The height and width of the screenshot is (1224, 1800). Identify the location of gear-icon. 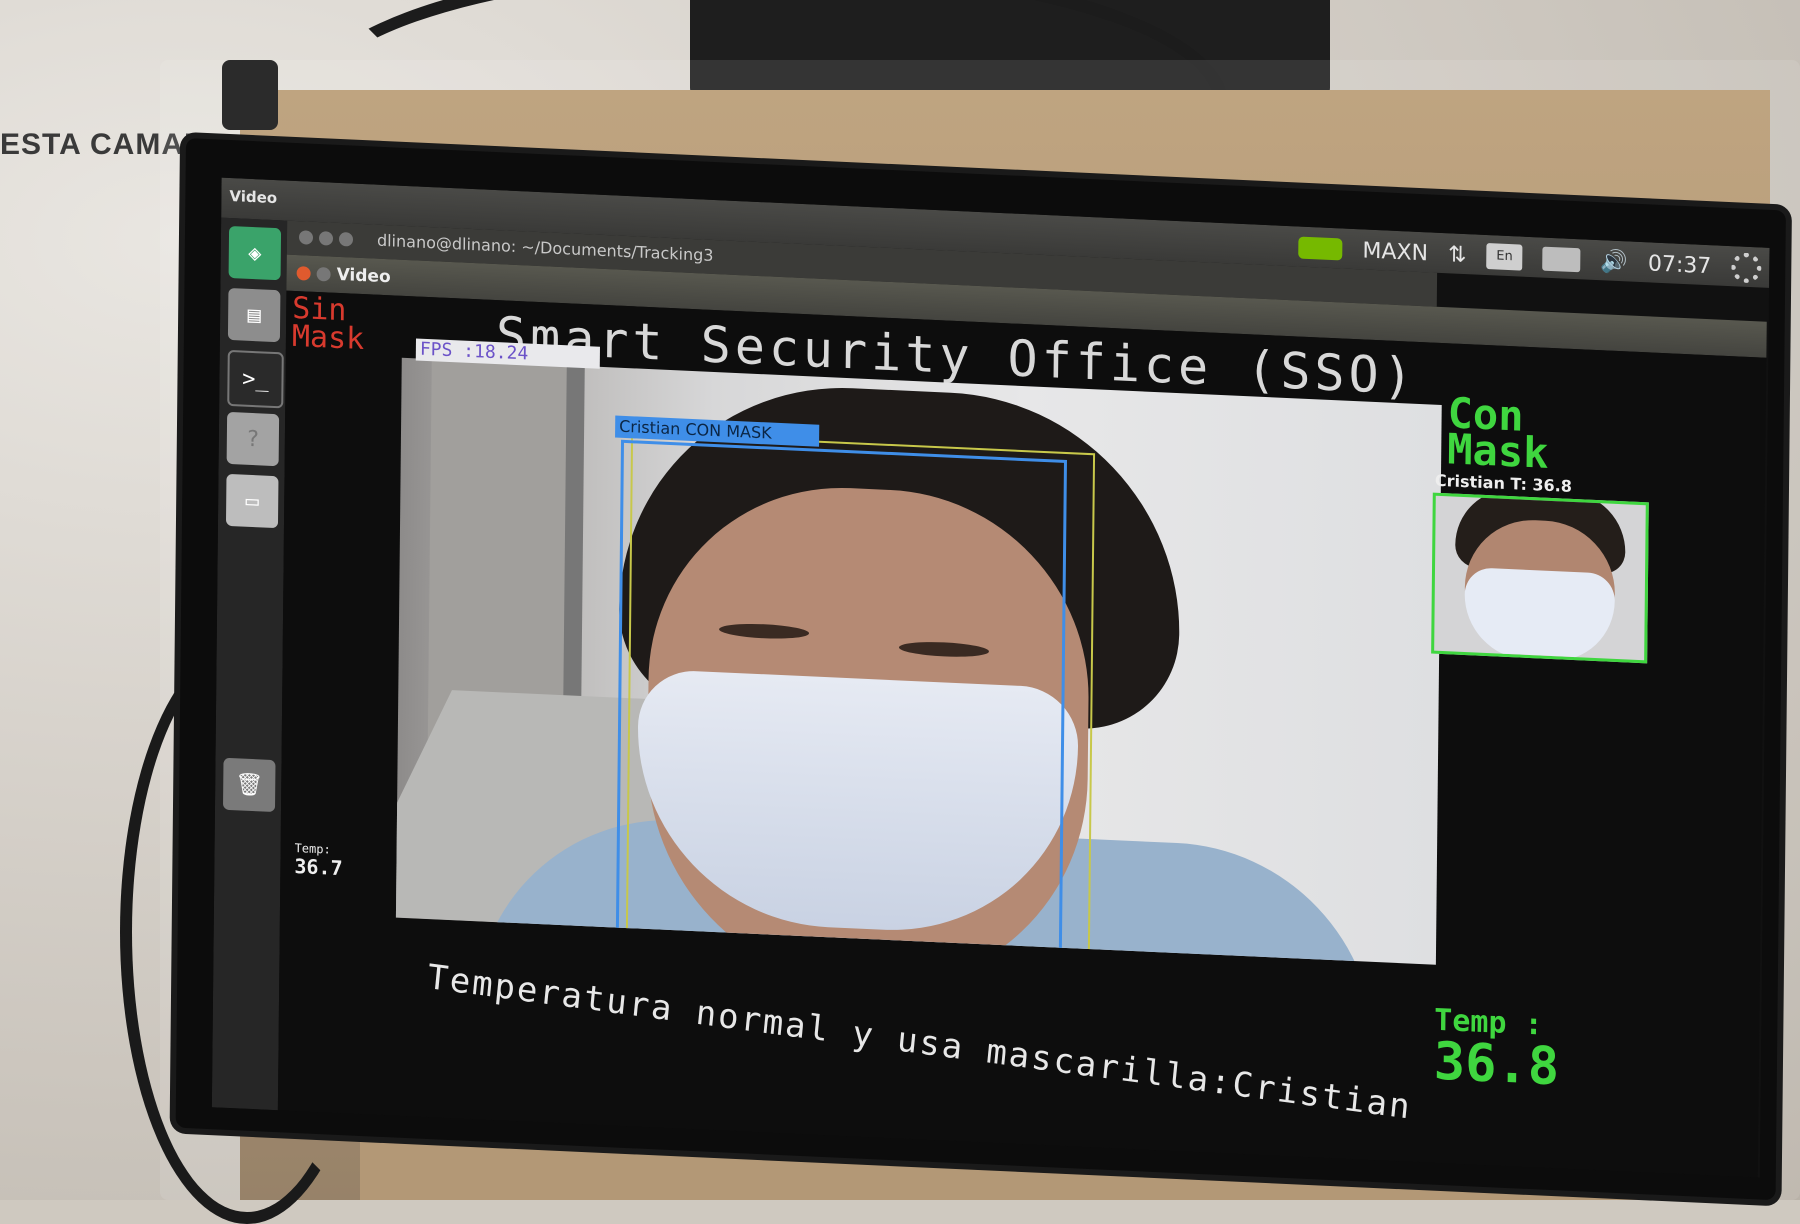
(1746, 268).